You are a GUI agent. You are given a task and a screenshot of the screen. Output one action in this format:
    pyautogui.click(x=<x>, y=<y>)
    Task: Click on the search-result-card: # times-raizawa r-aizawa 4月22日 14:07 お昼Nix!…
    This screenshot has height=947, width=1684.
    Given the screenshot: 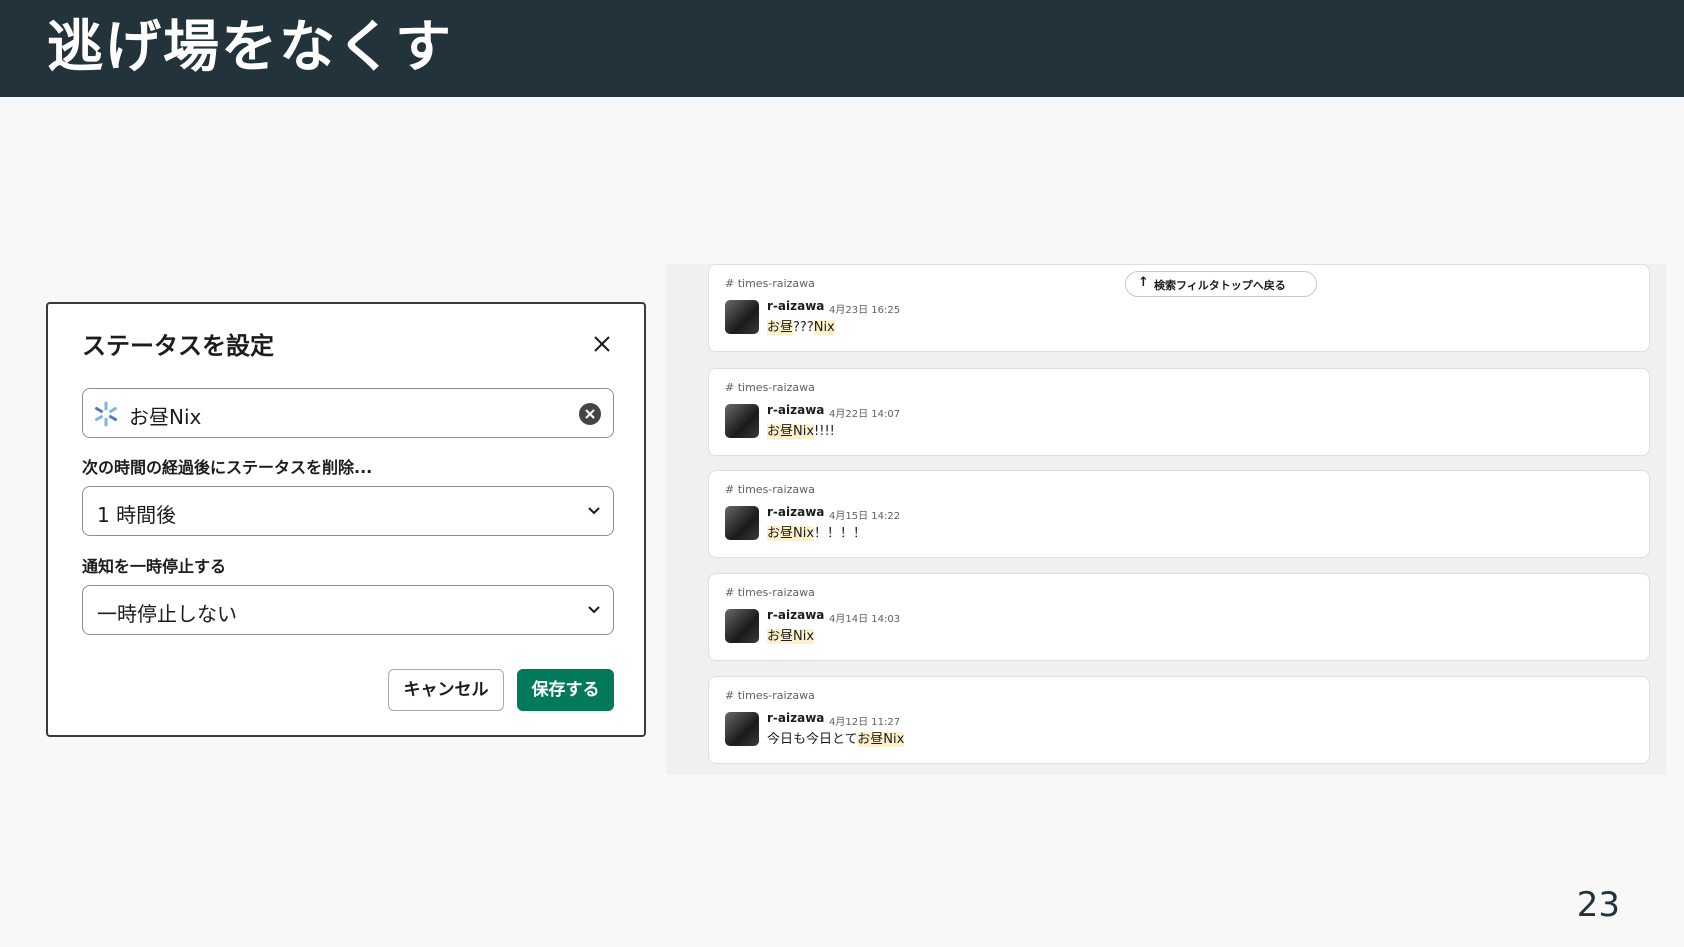 What is the action you would take?
    pyautogui.click(x=1179, y=412)
    